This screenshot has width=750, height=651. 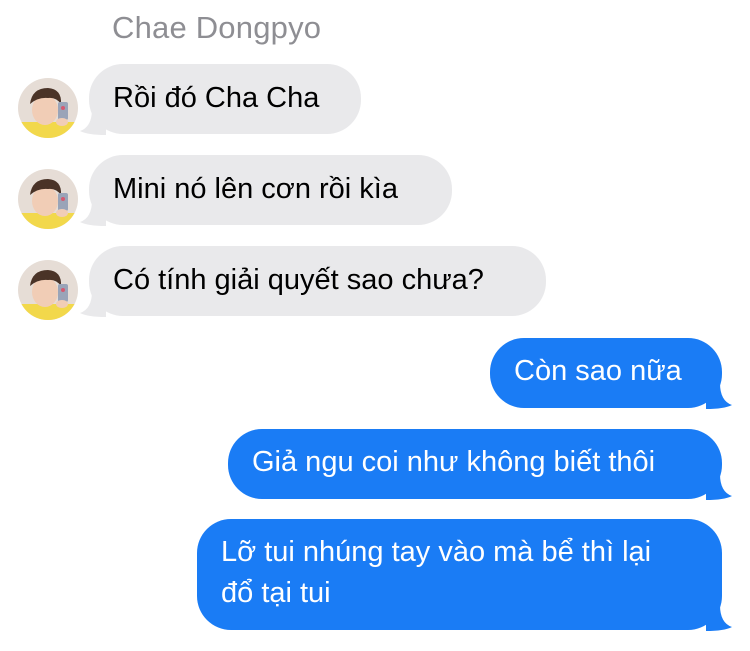 I want to click on incoming-bubble: Mini nó lên cơn rồi kìa, so click(x=266, y=190).